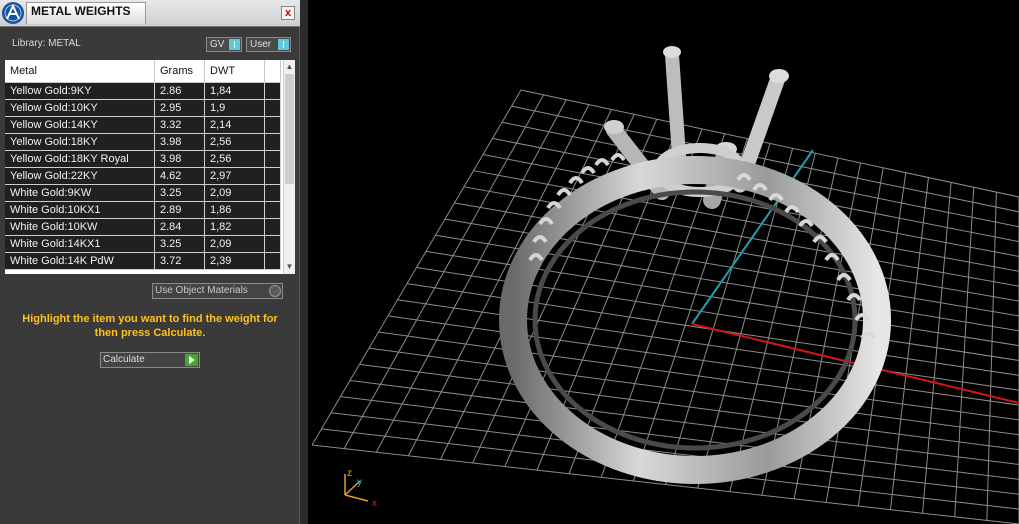 Image resolution: width=1019 pixels, height=524 pixels. What do you see at coordinates (201, 290) in the screenshot?
I see `use-object-materials-label: Use Object Materials` at bounding box center [201, 290].